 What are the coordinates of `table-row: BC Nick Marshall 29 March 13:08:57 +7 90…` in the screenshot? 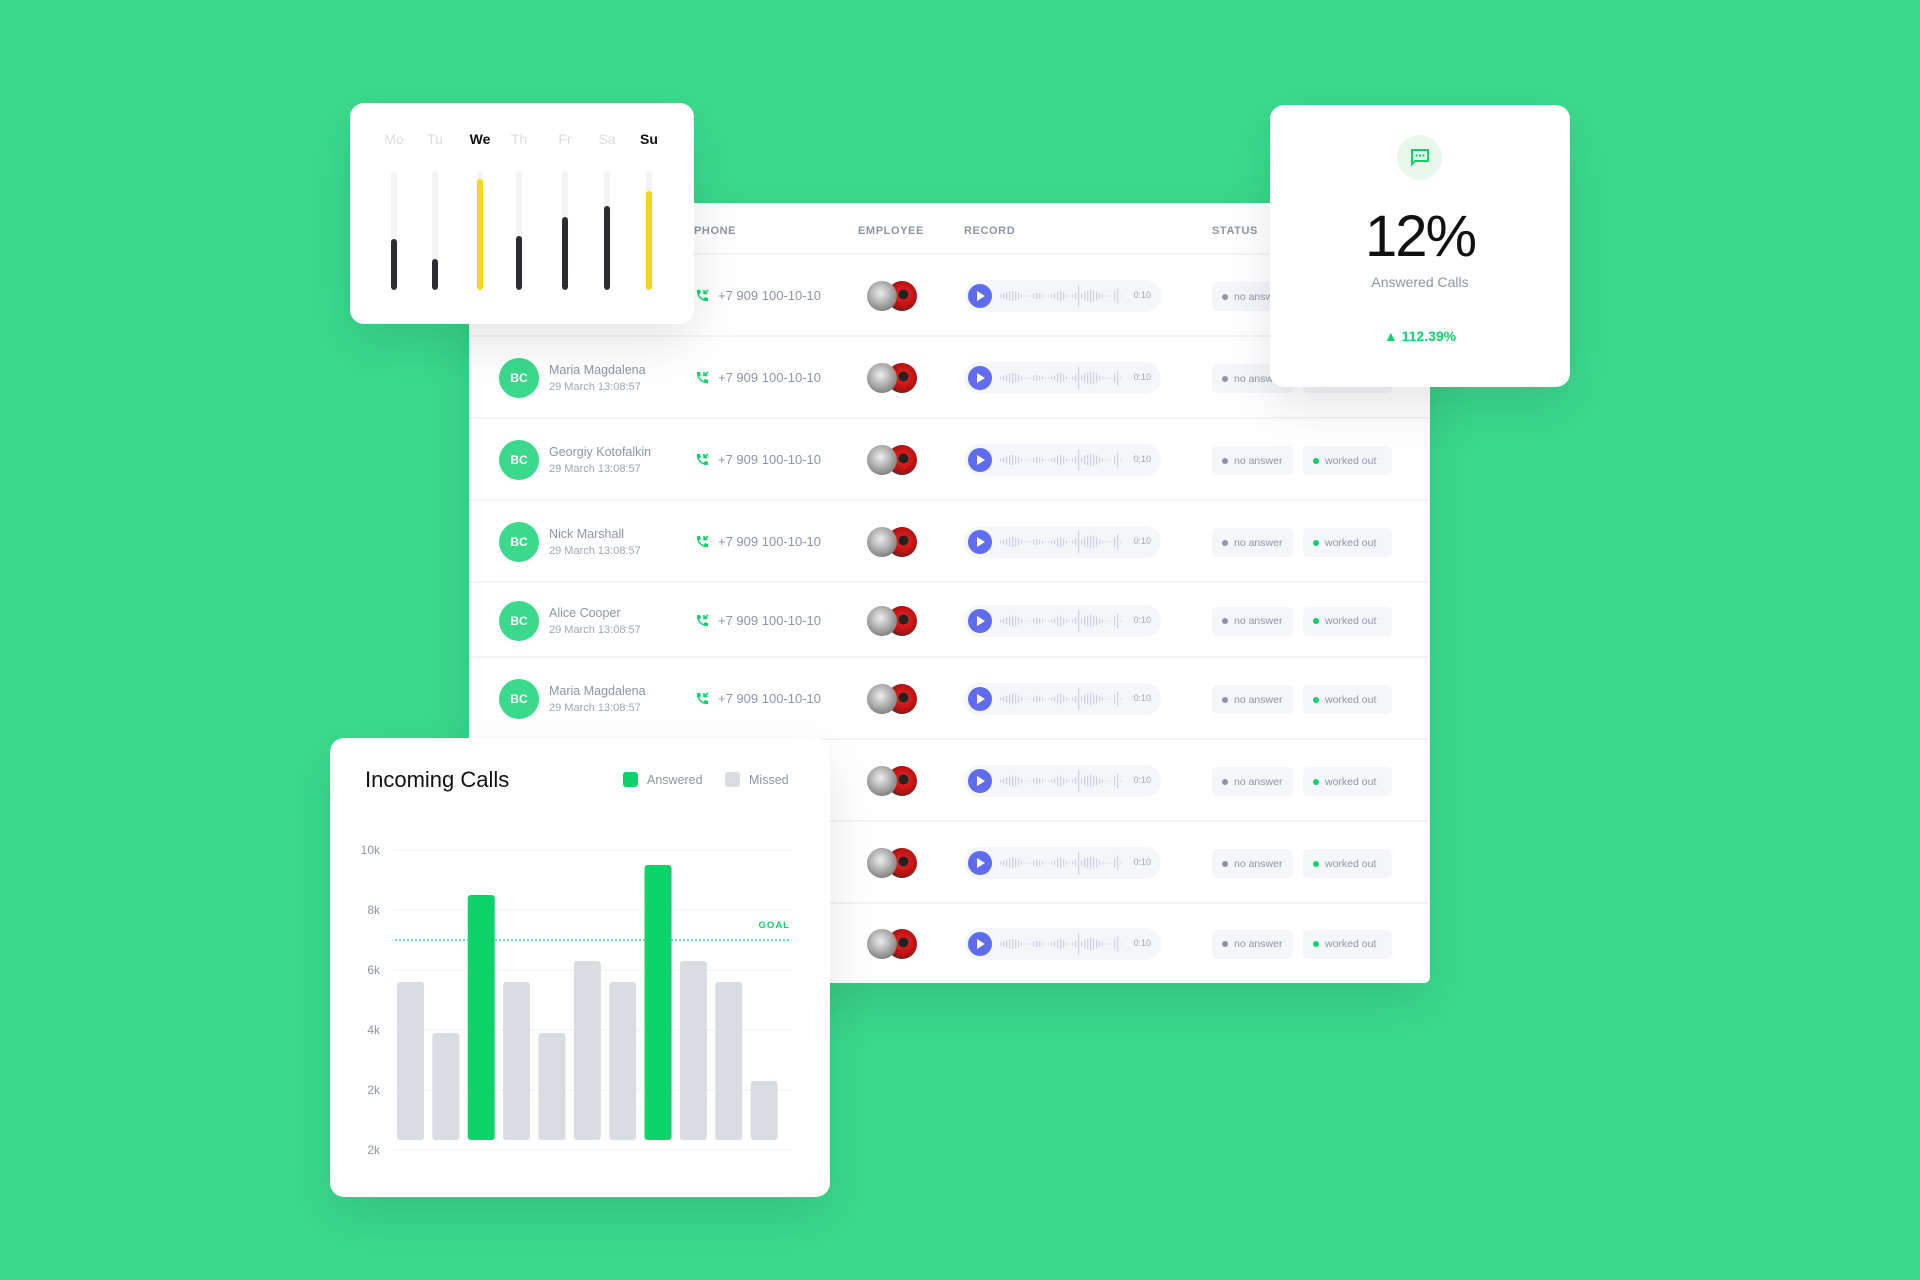 It's located at (949, 542).